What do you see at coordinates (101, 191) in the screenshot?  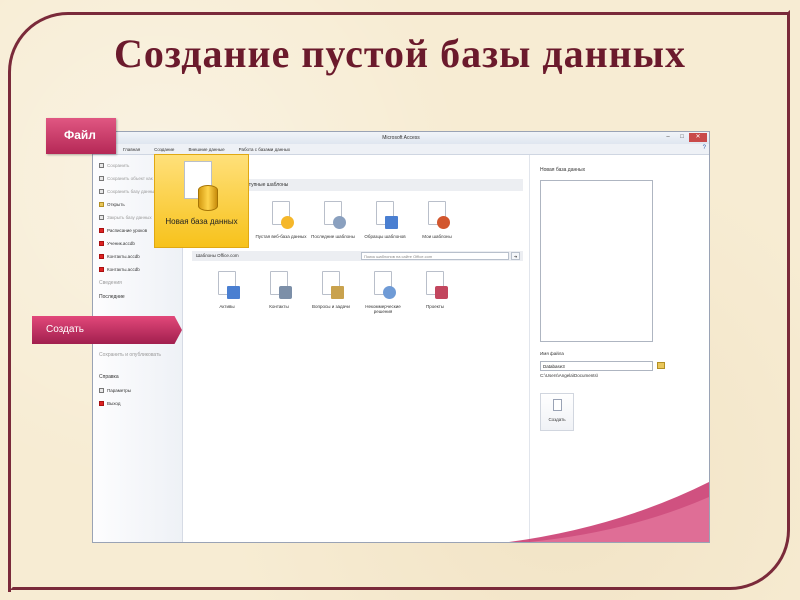 I see `save-db-icon` at bounding box center [101, 191].